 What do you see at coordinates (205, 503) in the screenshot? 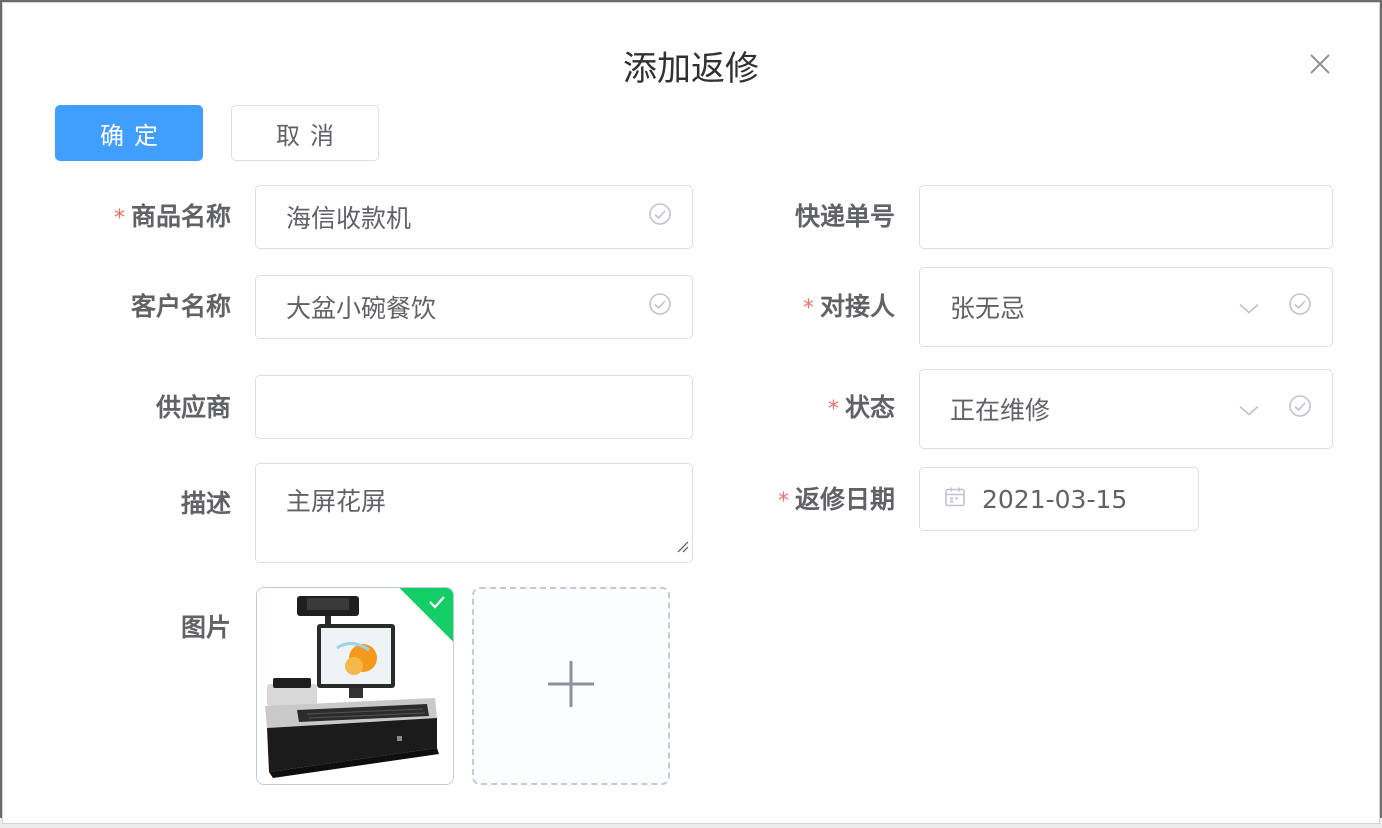
I see `description-label: 描述` at bounding box center [205, 503].